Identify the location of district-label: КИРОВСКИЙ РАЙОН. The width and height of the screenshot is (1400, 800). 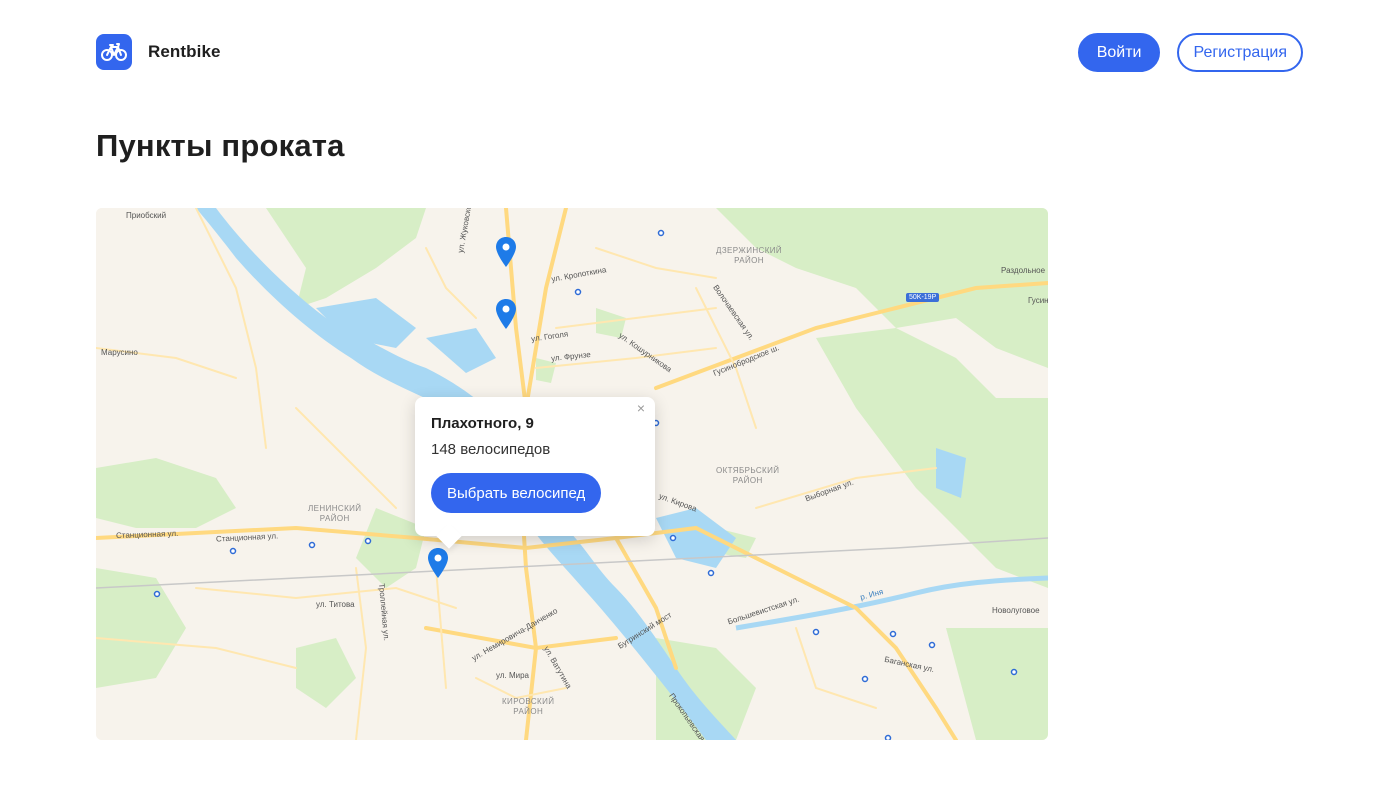
(528, 706).